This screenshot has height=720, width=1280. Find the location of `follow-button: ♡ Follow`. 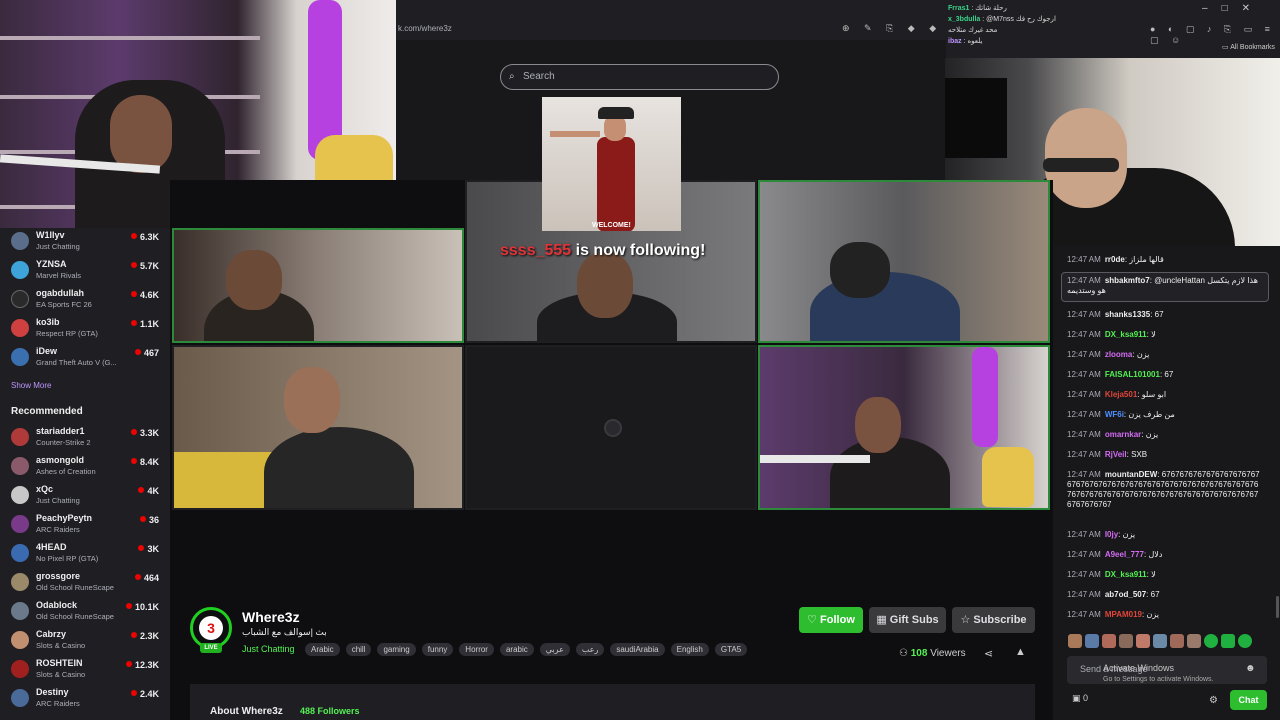

follow-button: ♡ Follow is located at coordinates (831, 620).